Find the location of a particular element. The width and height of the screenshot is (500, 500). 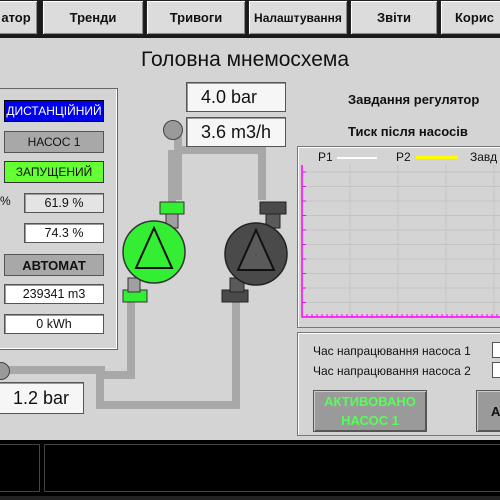

value-field-1: 61.9 % is located at coordinates (64, 203).